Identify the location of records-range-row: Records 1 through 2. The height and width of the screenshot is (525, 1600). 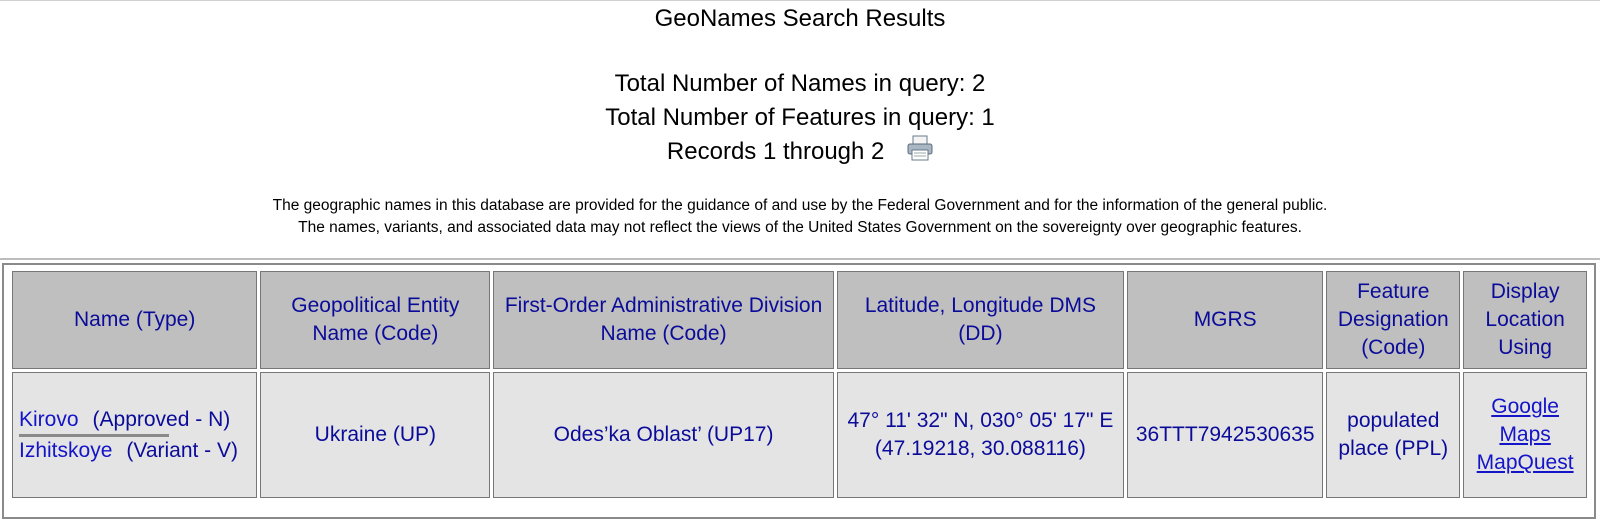
(800, 150).